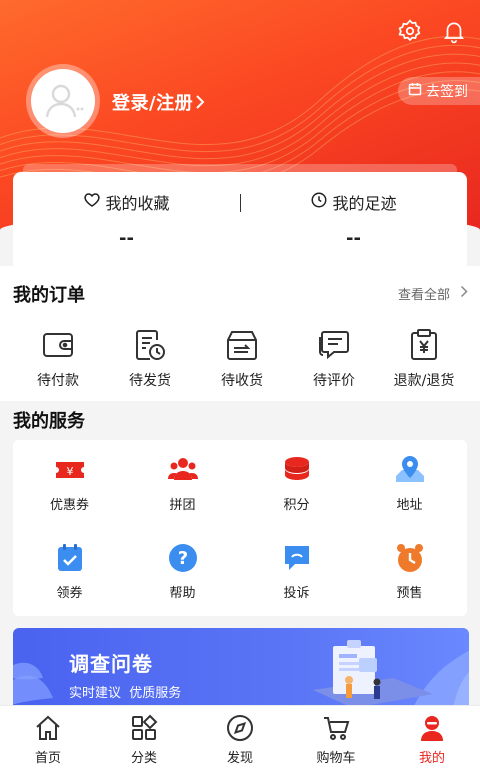 The width and height of the screenshot is (480, 770). Describe the element at coordinates (92, 202) in the screenshot. I see `heart-icon` at that location.